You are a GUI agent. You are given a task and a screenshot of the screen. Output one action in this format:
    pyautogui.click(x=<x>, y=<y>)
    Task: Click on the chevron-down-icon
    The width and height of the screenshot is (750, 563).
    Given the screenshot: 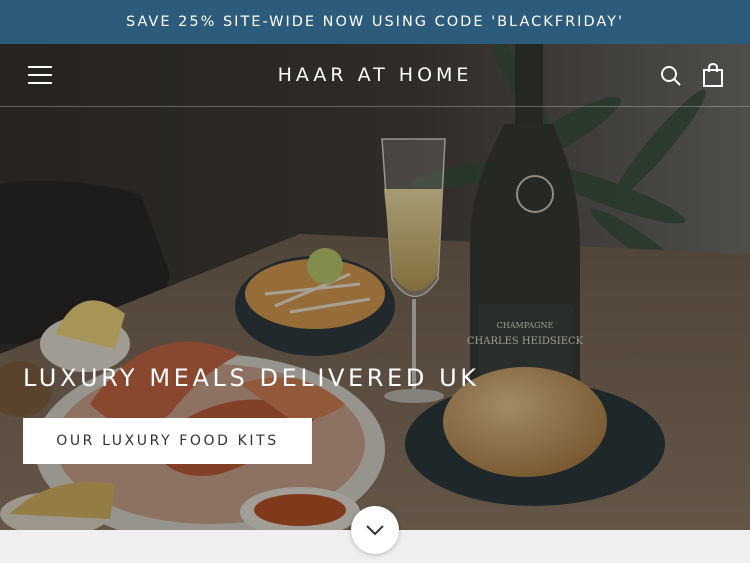 What is the action you would take?
    pyautogui.click(x=375, y=530)
    